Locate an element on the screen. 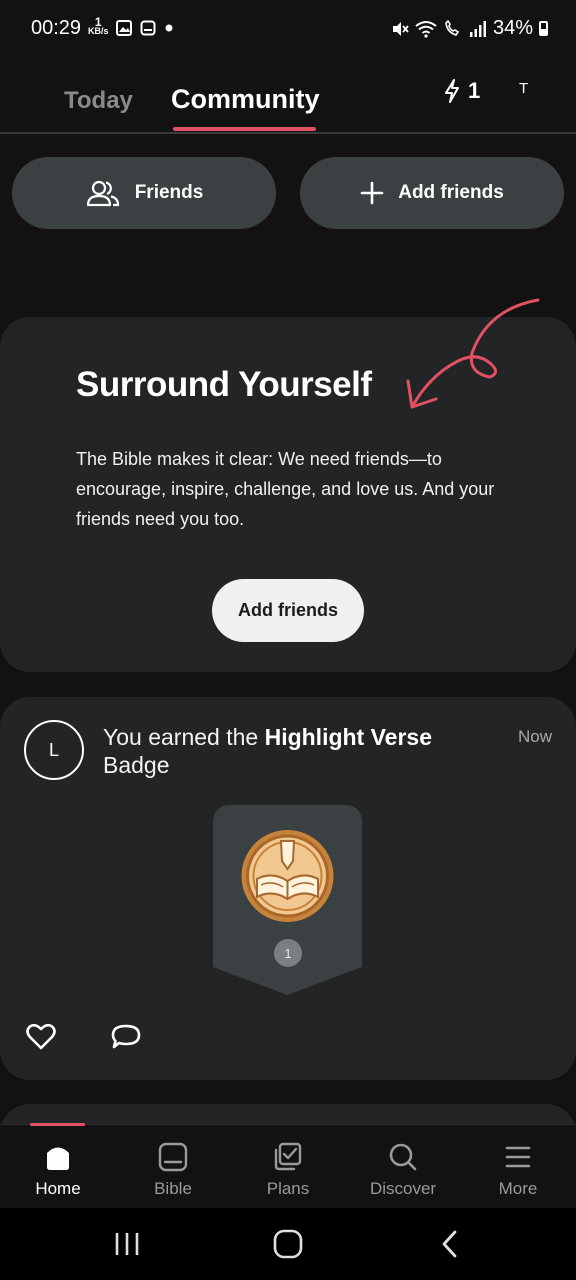  notification-icons is located at coordinates (145, 28).